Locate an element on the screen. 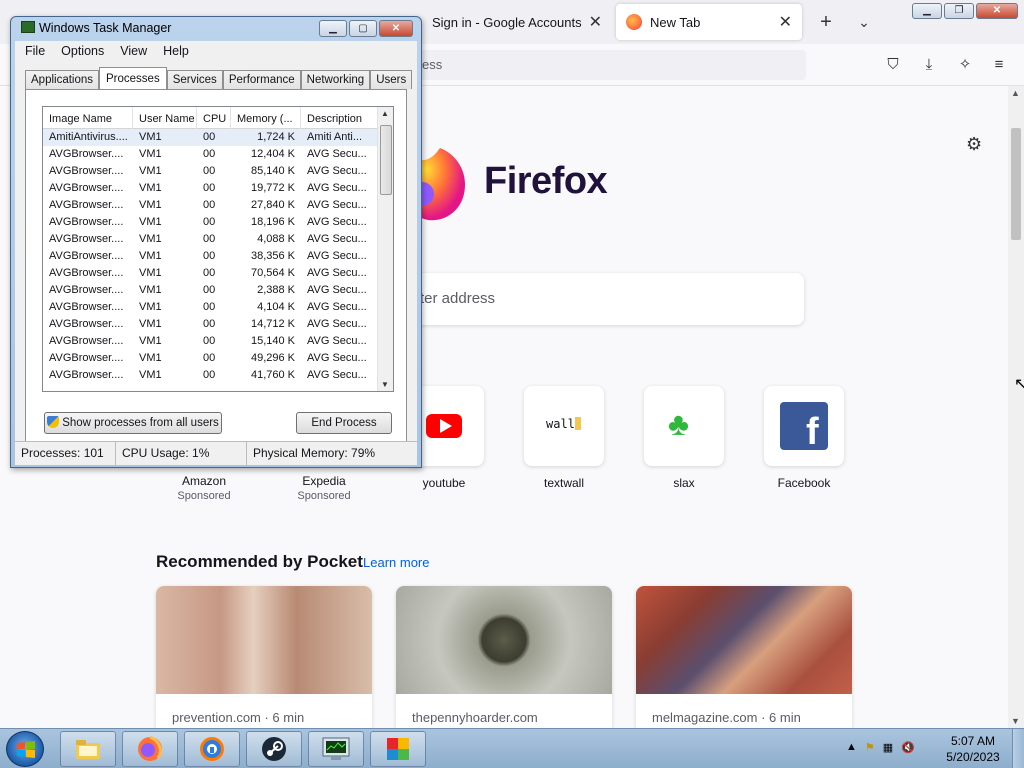 This screenshot has width=1024, height=768. windows-logo-icon is located at coordinates (26, 749).